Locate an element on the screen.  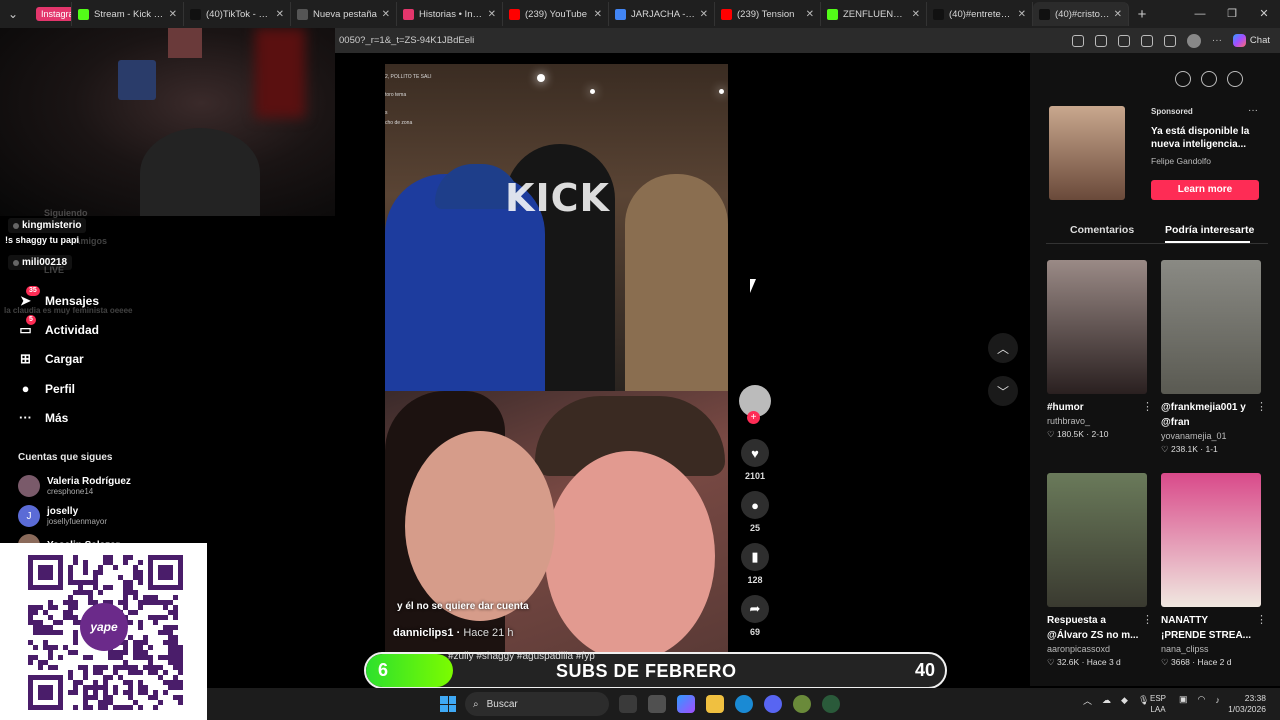
related-video-card: #humor ⋮ ruthbravo_ ♡ 180.5K · 2-10 is located at coordinates (1100, 350).